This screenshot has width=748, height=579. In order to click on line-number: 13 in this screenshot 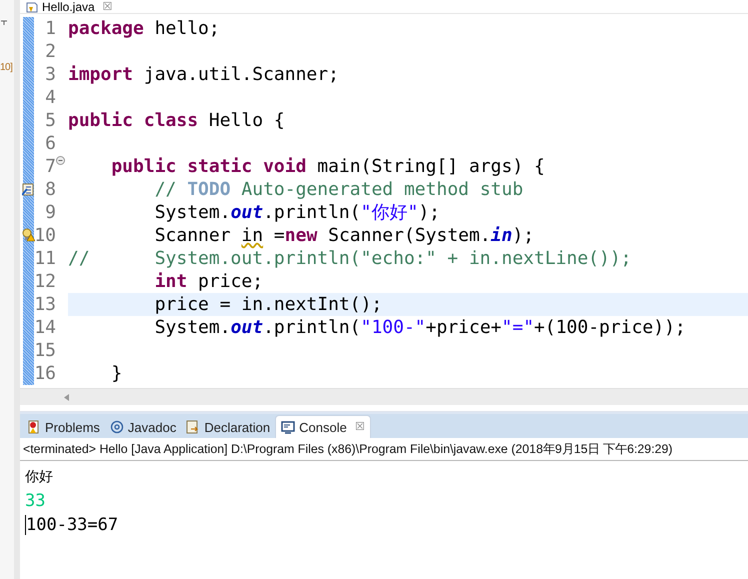, I will do `click(45, 304)`.